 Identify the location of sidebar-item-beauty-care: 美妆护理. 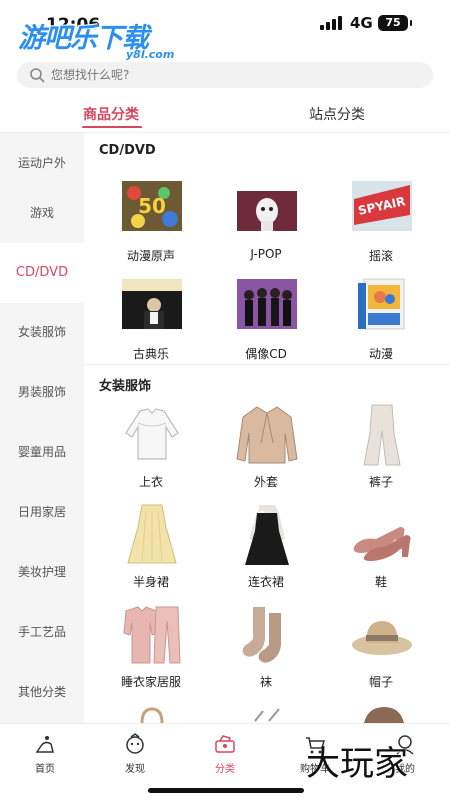
(42, 572).